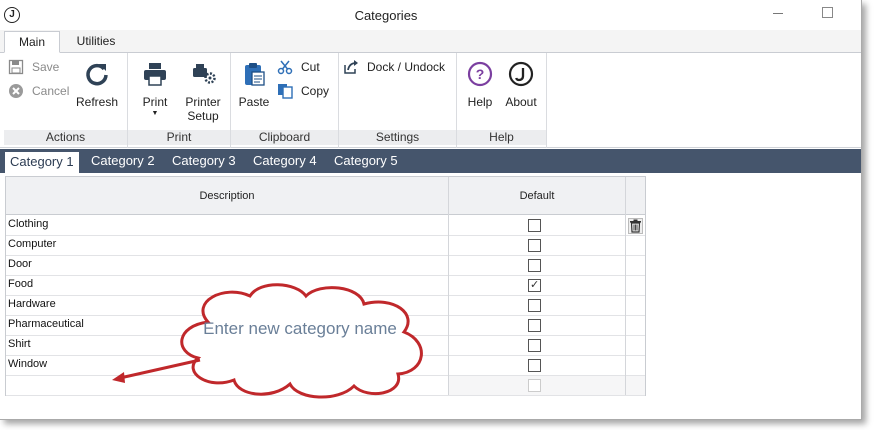  What do you see at coordinates (179, 137) in the screenshot?
I see `print-group-label: Print` at bounding box center [179, 137].